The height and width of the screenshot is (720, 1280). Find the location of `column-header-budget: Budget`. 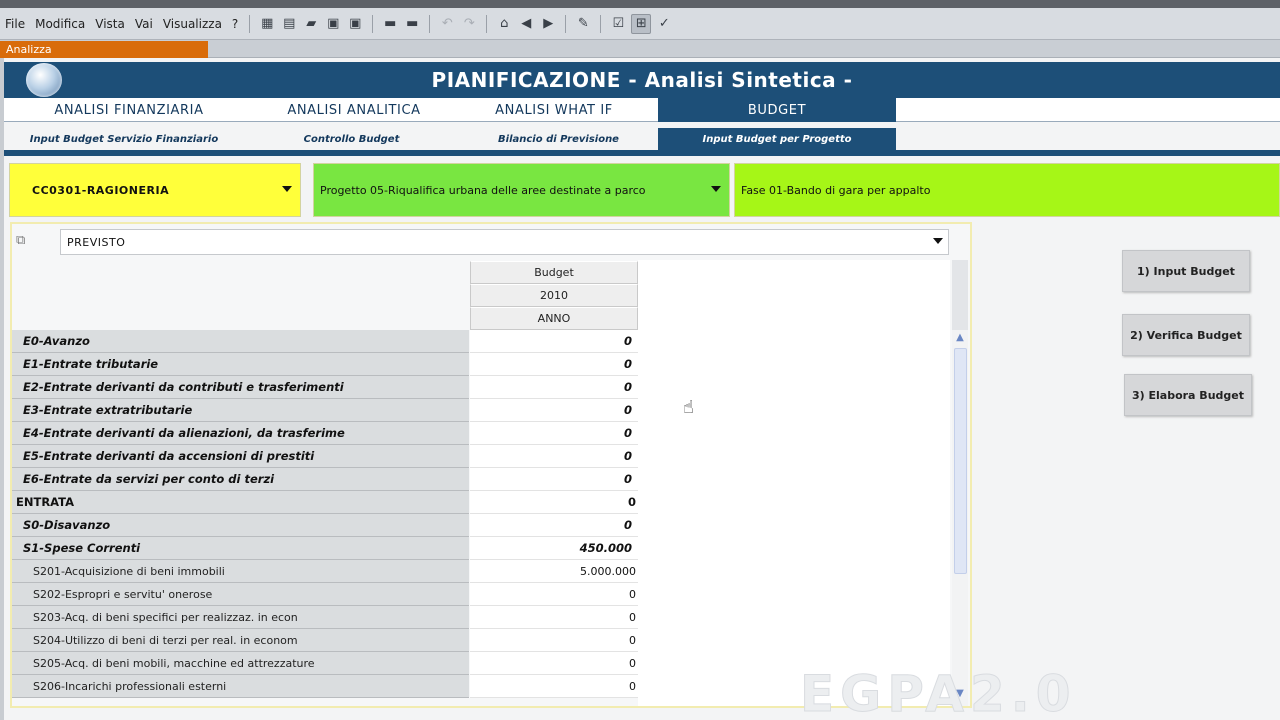

column-header-budget: Budget is located at coordinates (554, 272).